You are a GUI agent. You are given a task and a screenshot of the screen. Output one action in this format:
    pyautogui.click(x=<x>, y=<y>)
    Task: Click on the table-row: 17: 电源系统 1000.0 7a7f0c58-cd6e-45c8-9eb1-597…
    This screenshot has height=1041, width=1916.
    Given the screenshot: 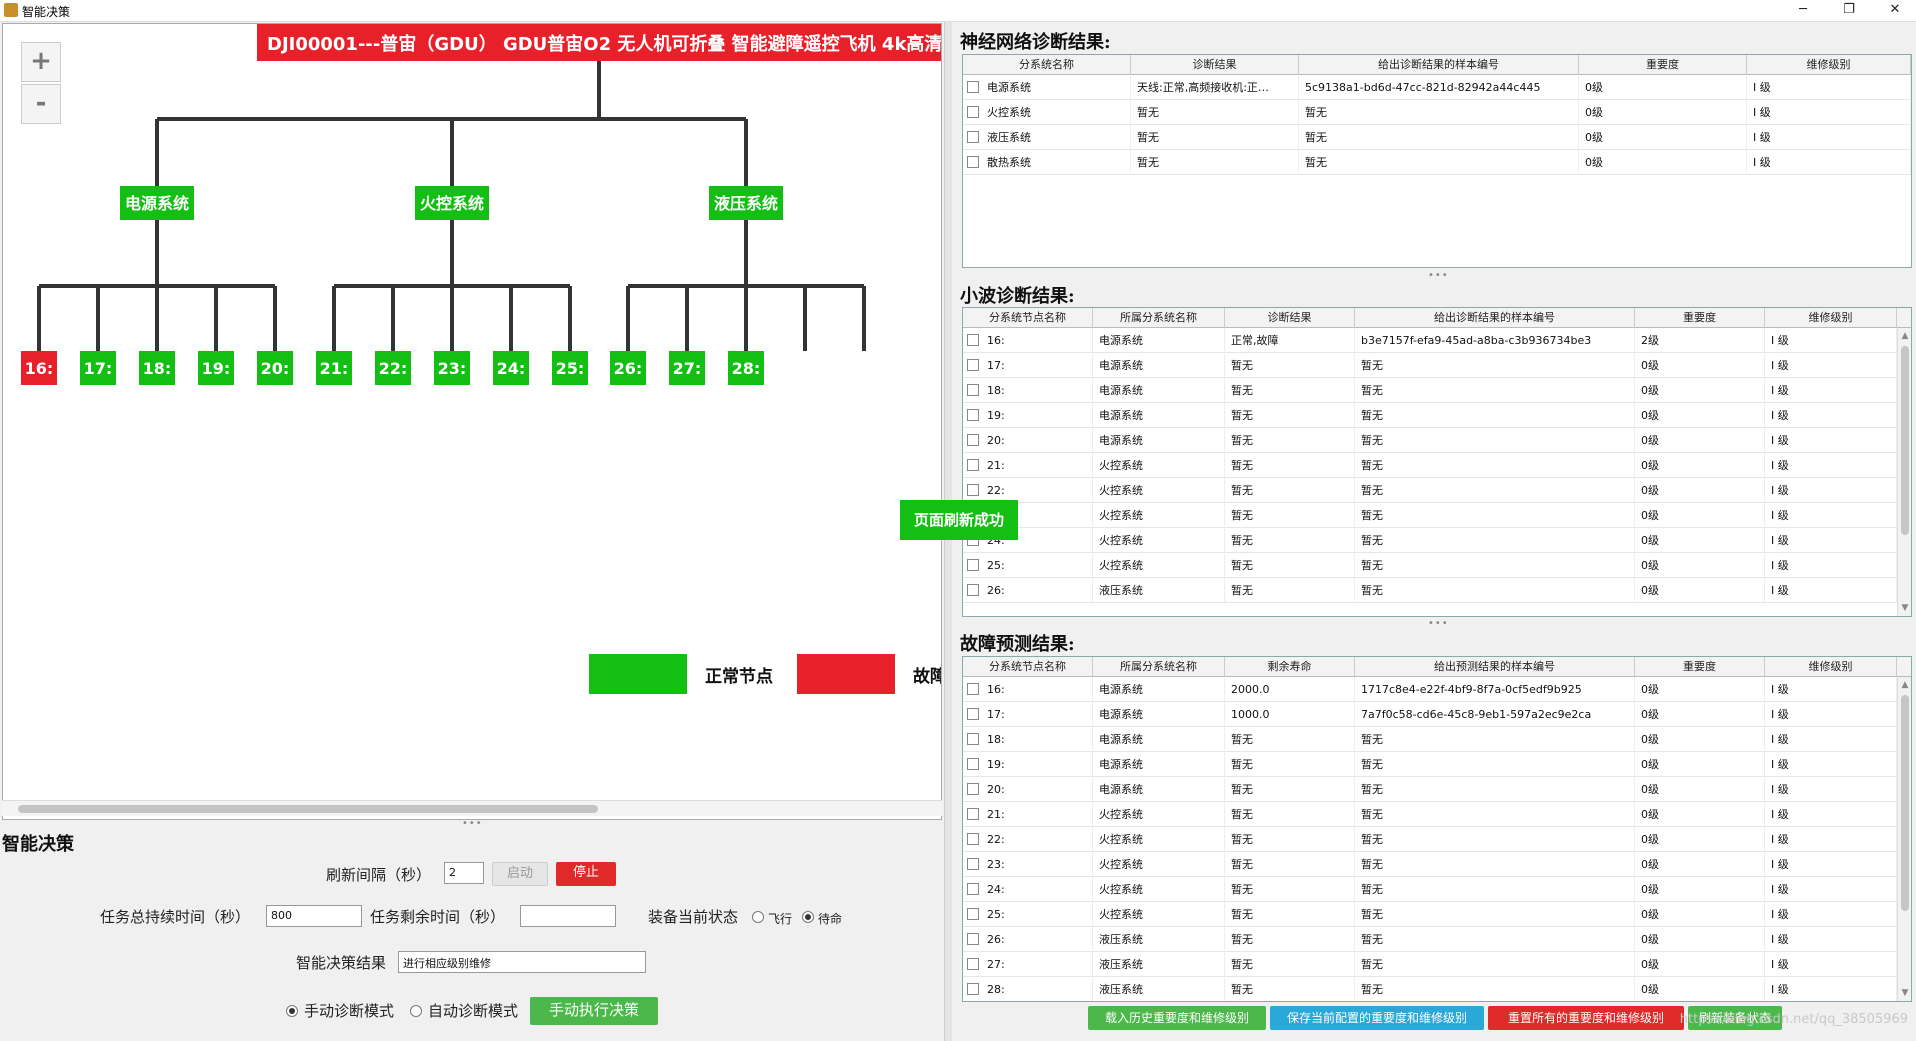 What is the action you would take?
    pyautogui.click(x=1430, y=714)
    